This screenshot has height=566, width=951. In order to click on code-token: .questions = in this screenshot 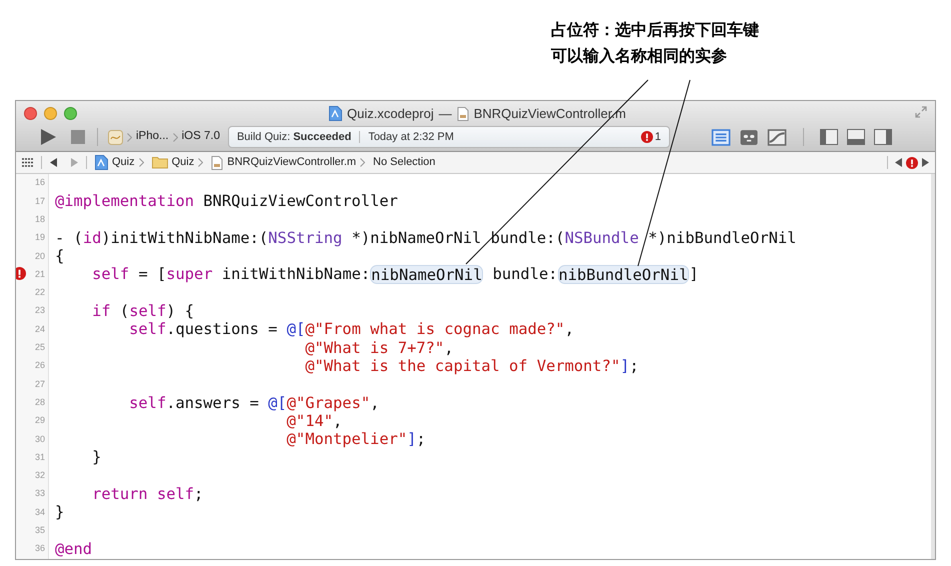, I will do `click(222, 329)`.